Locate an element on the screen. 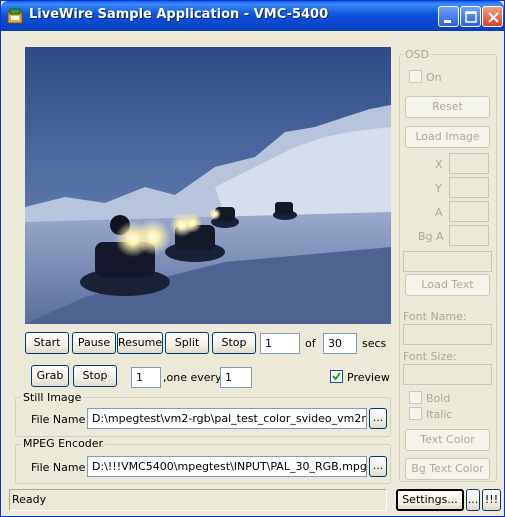  osd-x-label: X is located at coordinates (439, 164).